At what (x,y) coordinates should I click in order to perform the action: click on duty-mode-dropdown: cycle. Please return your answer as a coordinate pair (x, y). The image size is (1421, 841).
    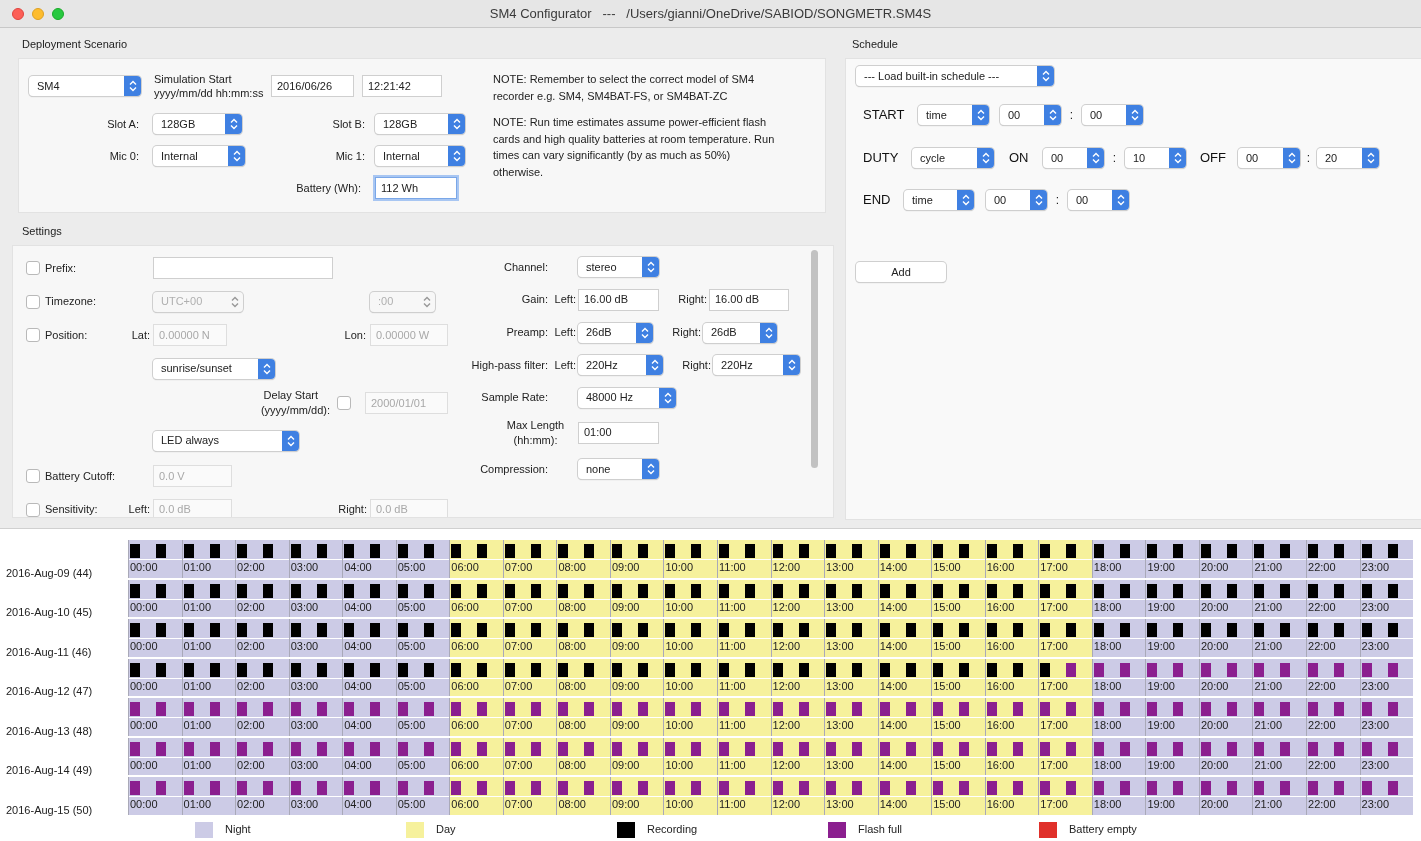
    Looking at the image, I should click on (953, 158).